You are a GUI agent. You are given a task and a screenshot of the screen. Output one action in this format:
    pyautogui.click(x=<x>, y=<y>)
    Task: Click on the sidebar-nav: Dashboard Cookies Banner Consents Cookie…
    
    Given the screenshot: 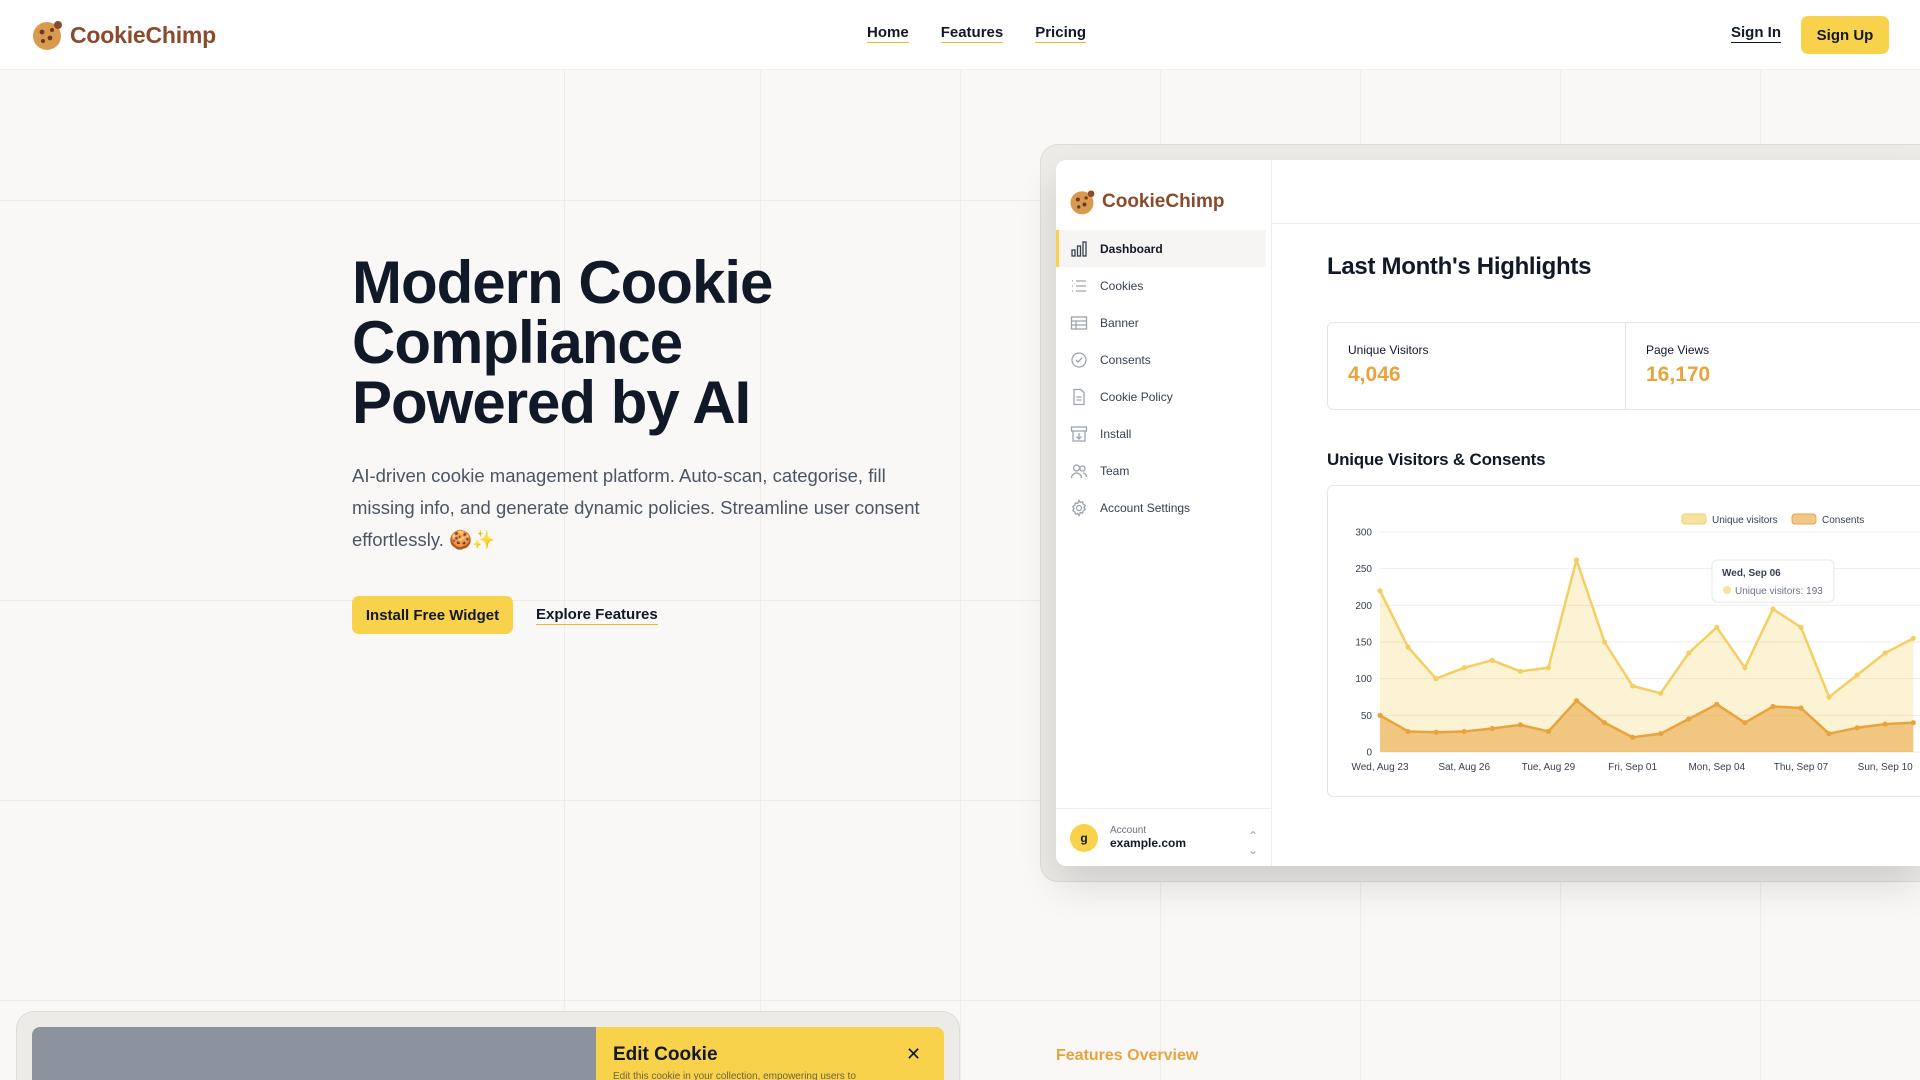 What is the action you would take?
    pyautogui.click(x=1161, y=378)
    